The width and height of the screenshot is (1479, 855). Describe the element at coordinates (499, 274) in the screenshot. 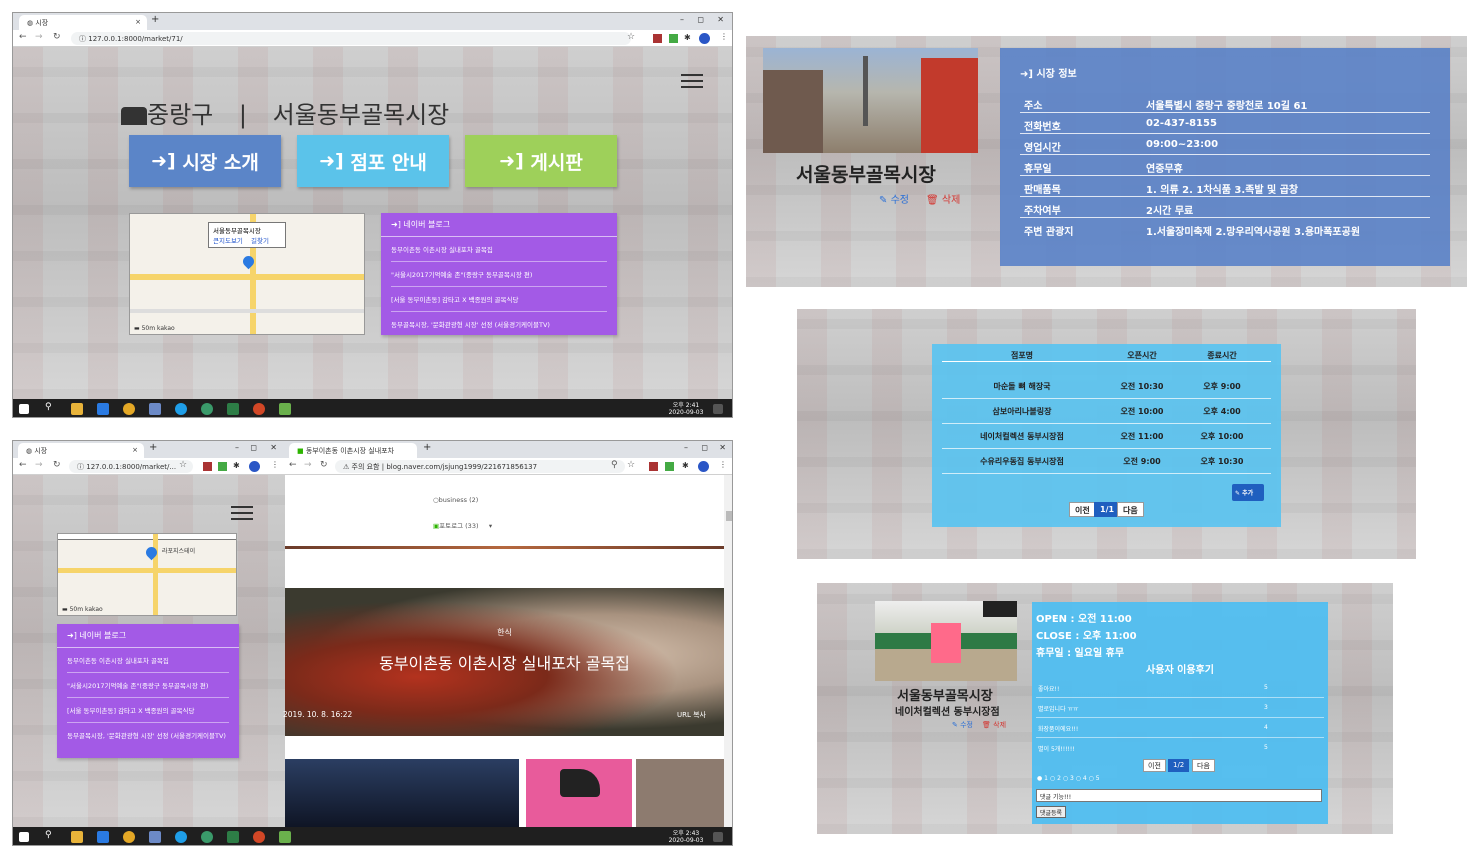

I see `blog-link: "서울시2017기억예술 존"(중랑구 동부골목시장 편)` at that location.